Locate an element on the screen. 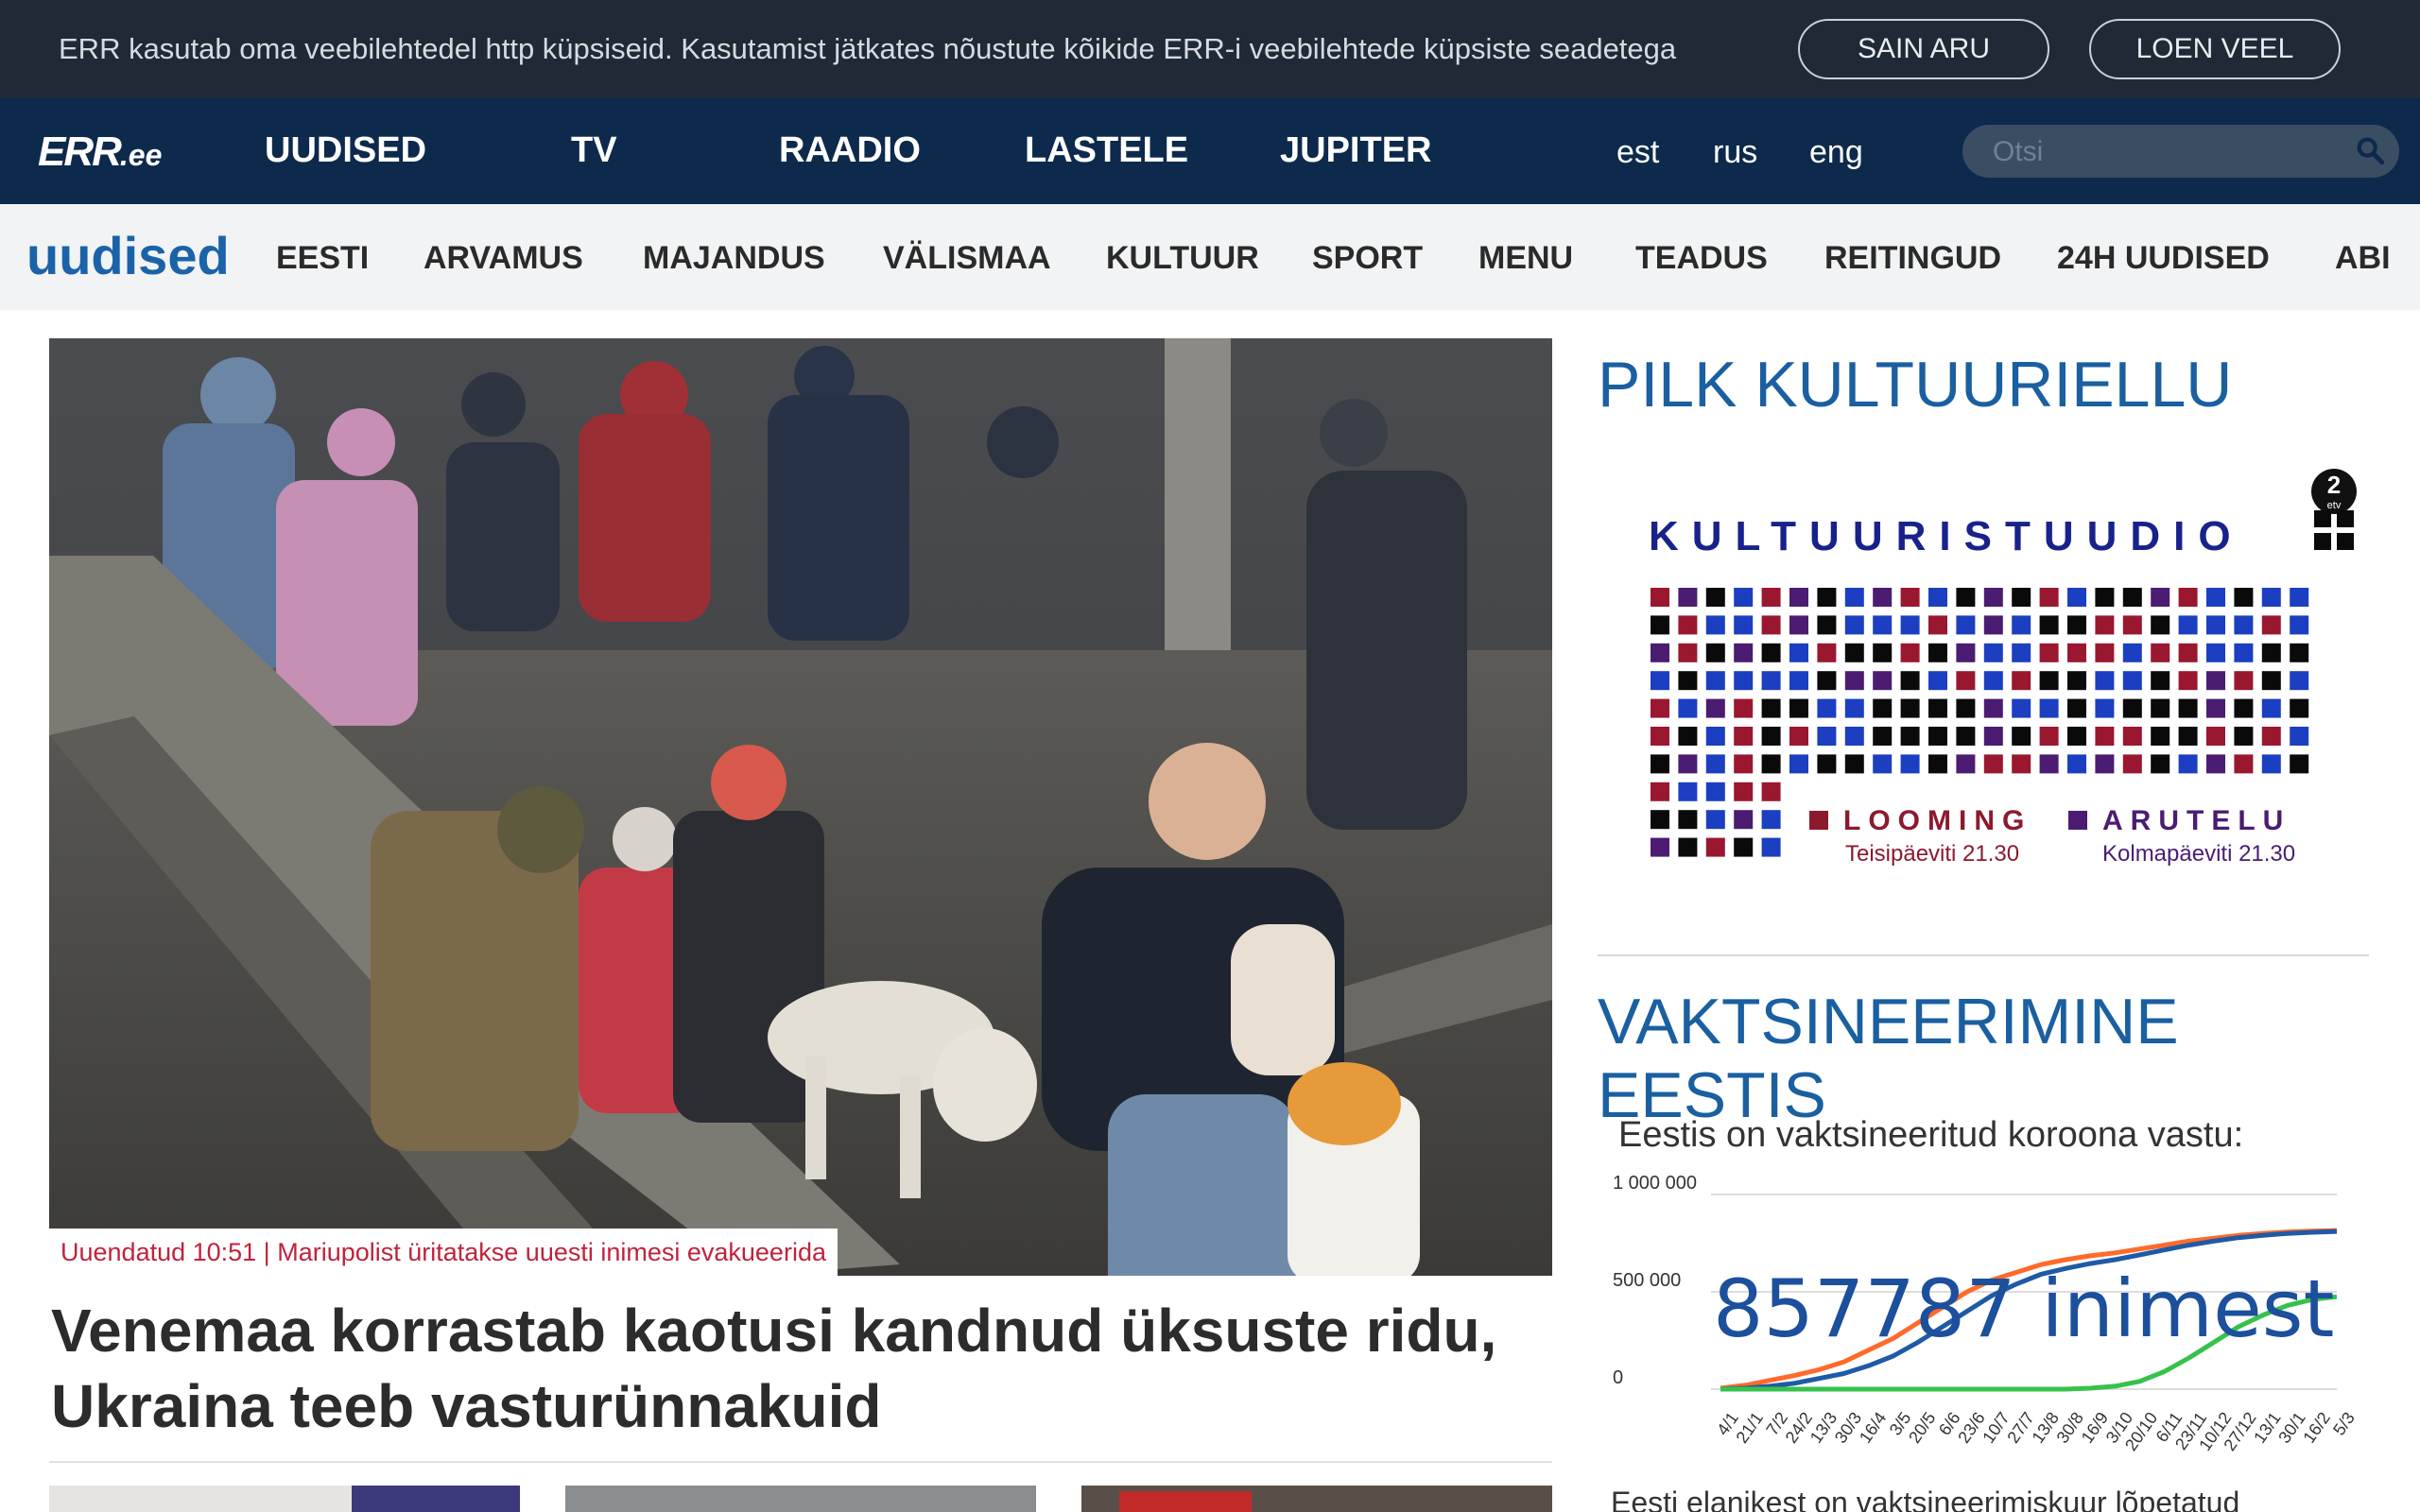 Image resolution: width=2420 pixels, height=1512 pixels. y-tick-label: 0 is located at coordinates (1618, 1377).